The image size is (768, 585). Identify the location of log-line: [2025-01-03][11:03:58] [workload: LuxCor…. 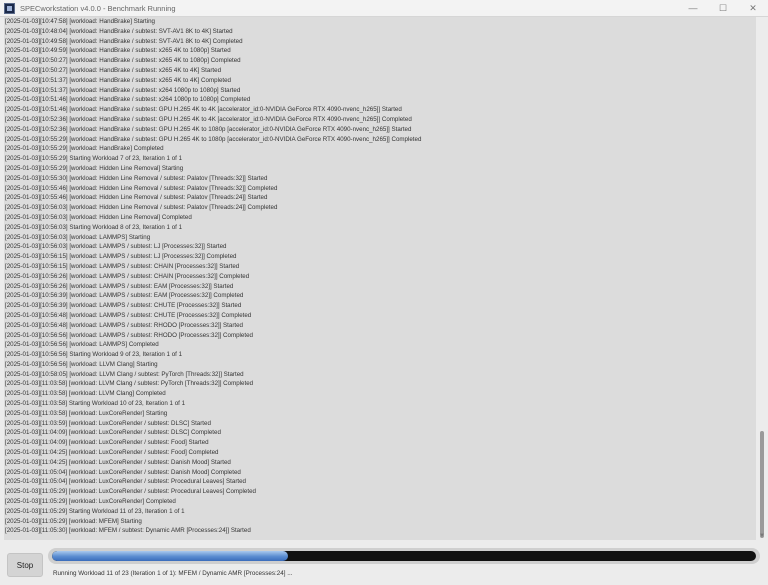
(86, 413).